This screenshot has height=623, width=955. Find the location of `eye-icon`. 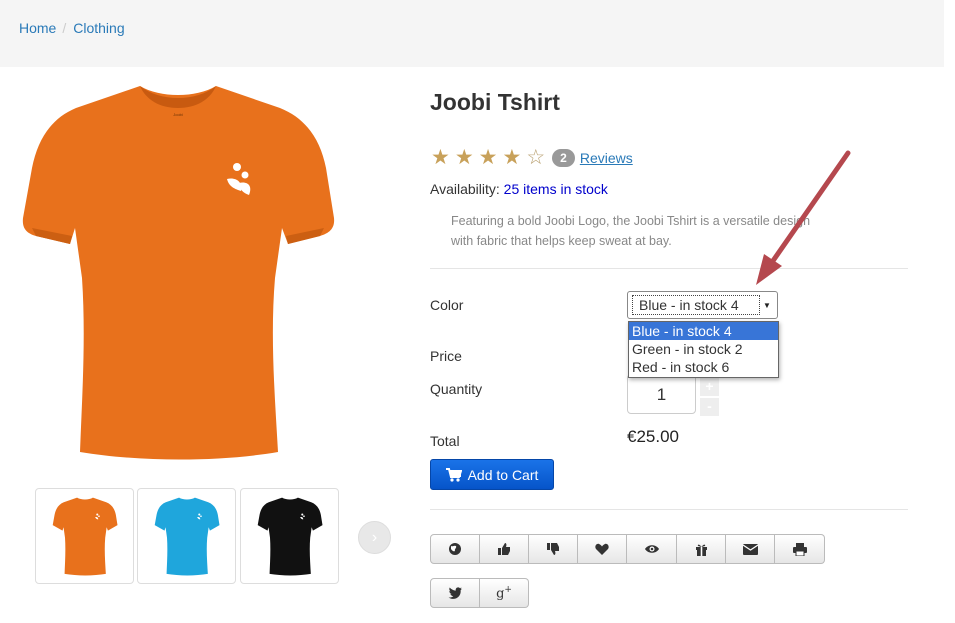

eye-icon is located at coordinates (651, 549).